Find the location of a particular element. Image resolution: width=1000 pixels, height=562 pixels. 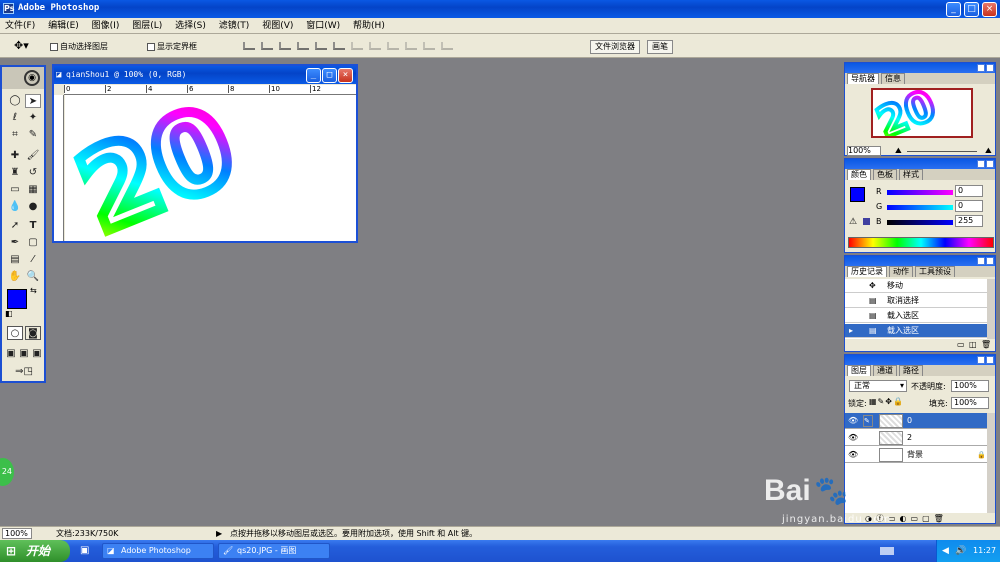

menu-filter: 滤镜(T) is located at coordinates (234, 26).